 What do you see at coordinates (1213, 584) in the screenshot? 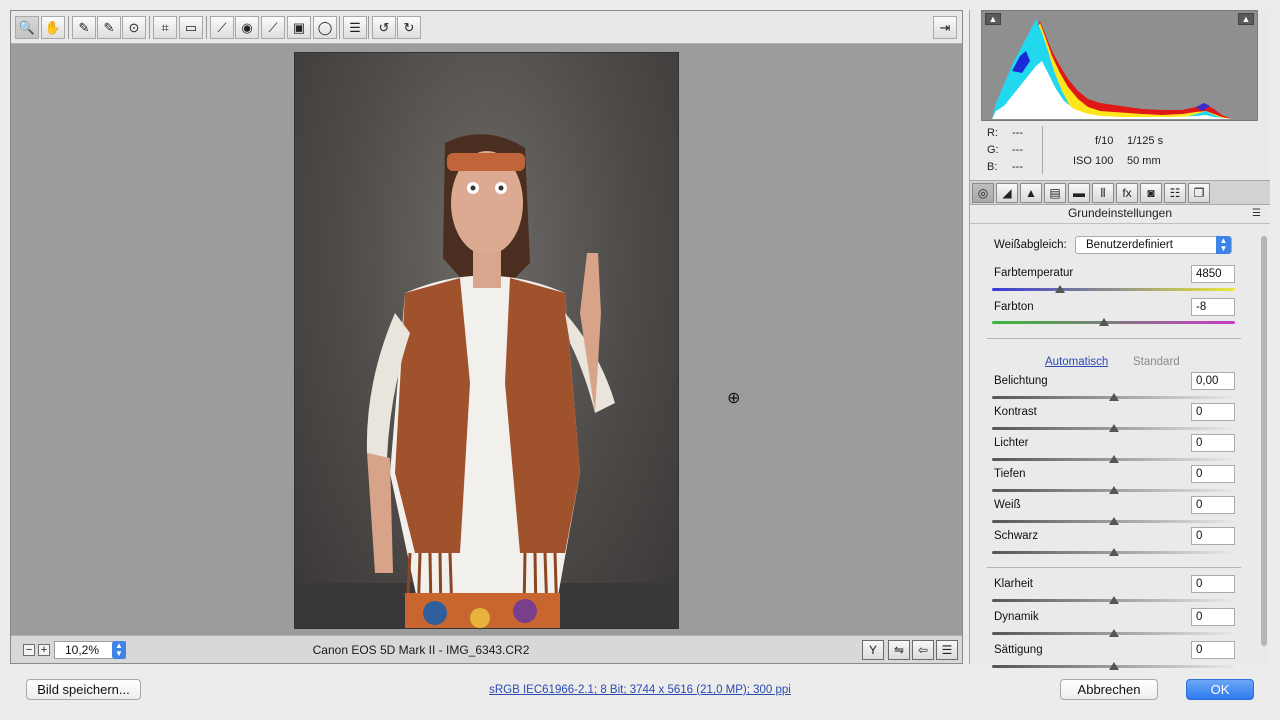
I see `klarheit-field: 0` at bounding box center [1213, 584].